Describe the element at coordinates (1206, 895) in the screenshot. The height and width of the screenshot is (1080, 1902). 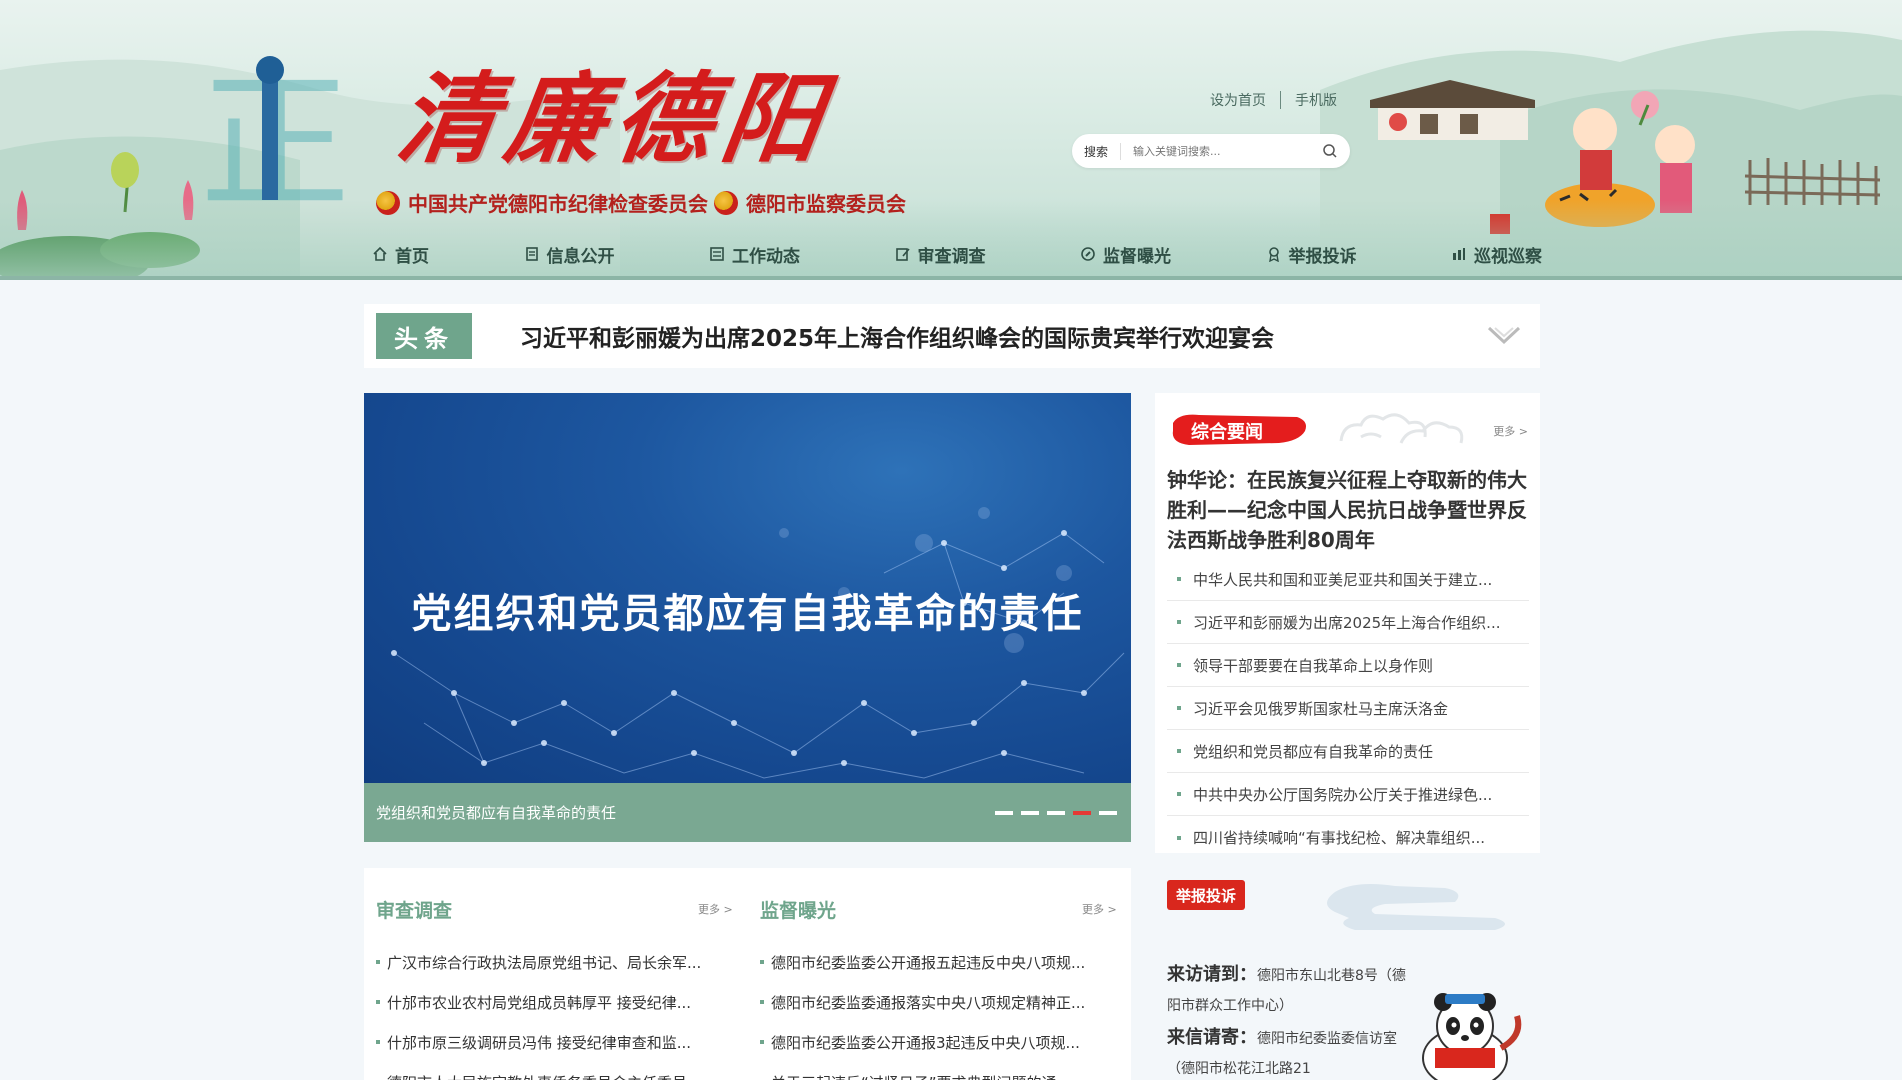
I see `report-tag: 举报投诉` at that location.